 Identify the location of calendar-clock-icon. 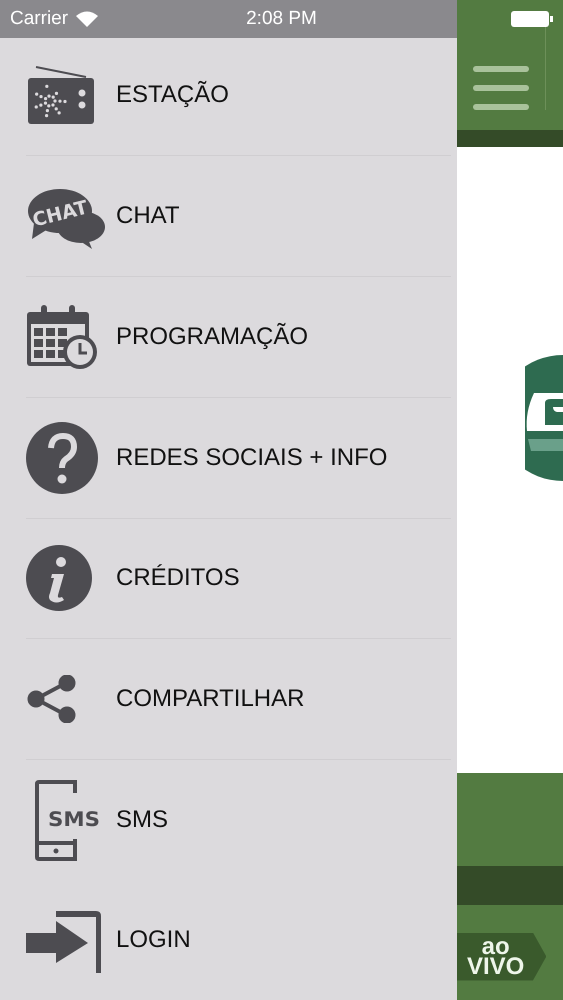
(62, 337).